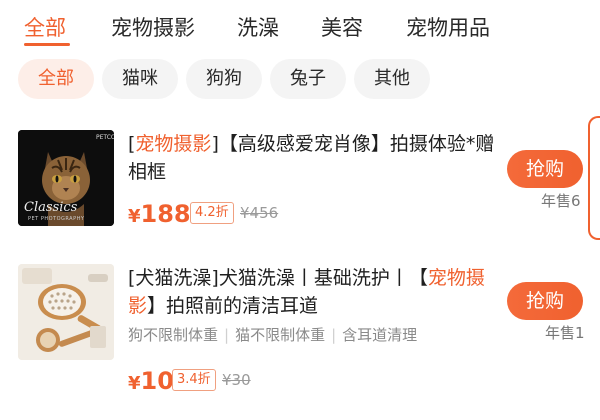  What do you see at coordinates (565, 333) in the screenshot?
I see `annual-sales: 年售1` at bounding box center [565, 333].